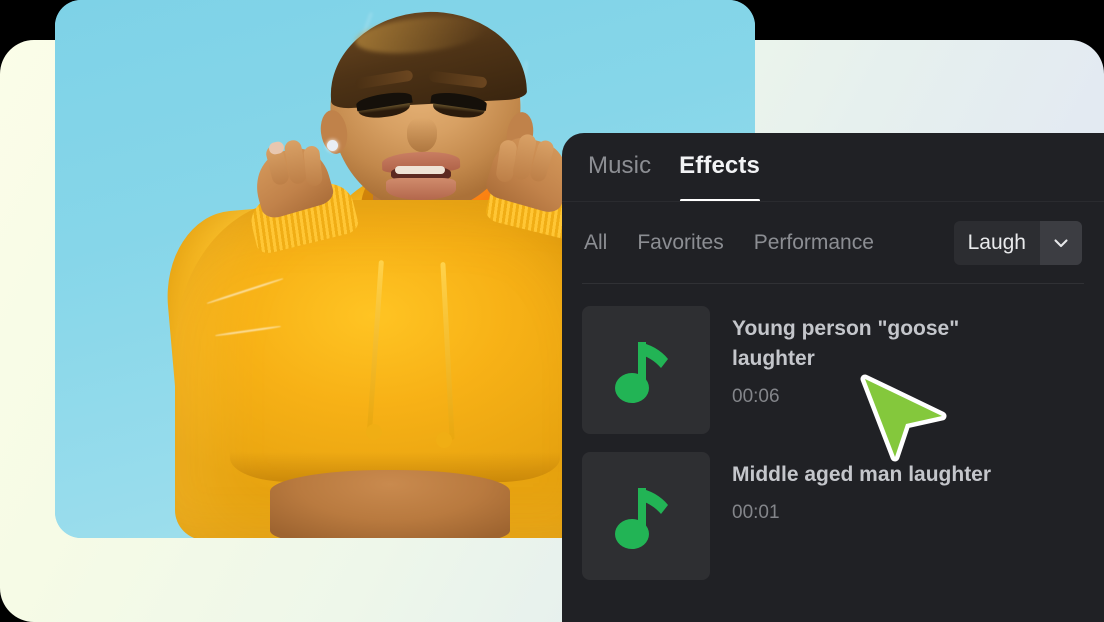  What do you see at coordinates (421, 189) in the screenshot?
I see `photo-lower-lip` at bounding box center [421, 189].